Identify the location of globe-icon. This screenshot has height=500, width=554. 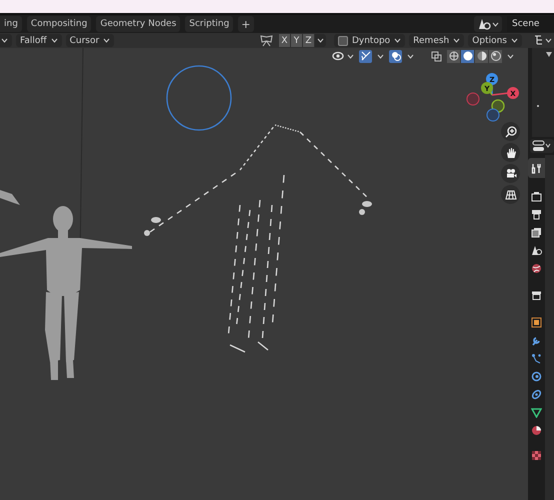
(536, 268).